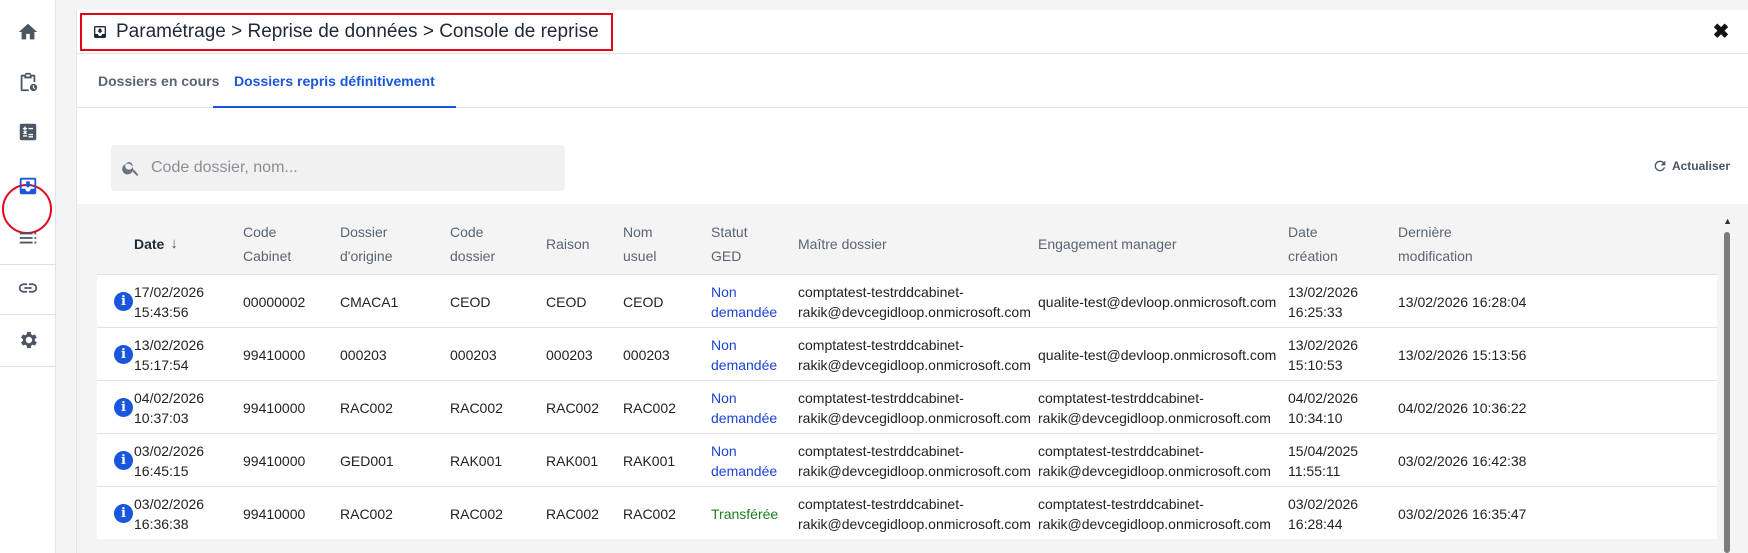 The width and height of the screenshot is (1748, 553). Describe the element at coordinates (1727, 392) in the screenshot. I see `scrollbar-thumb` at that location.